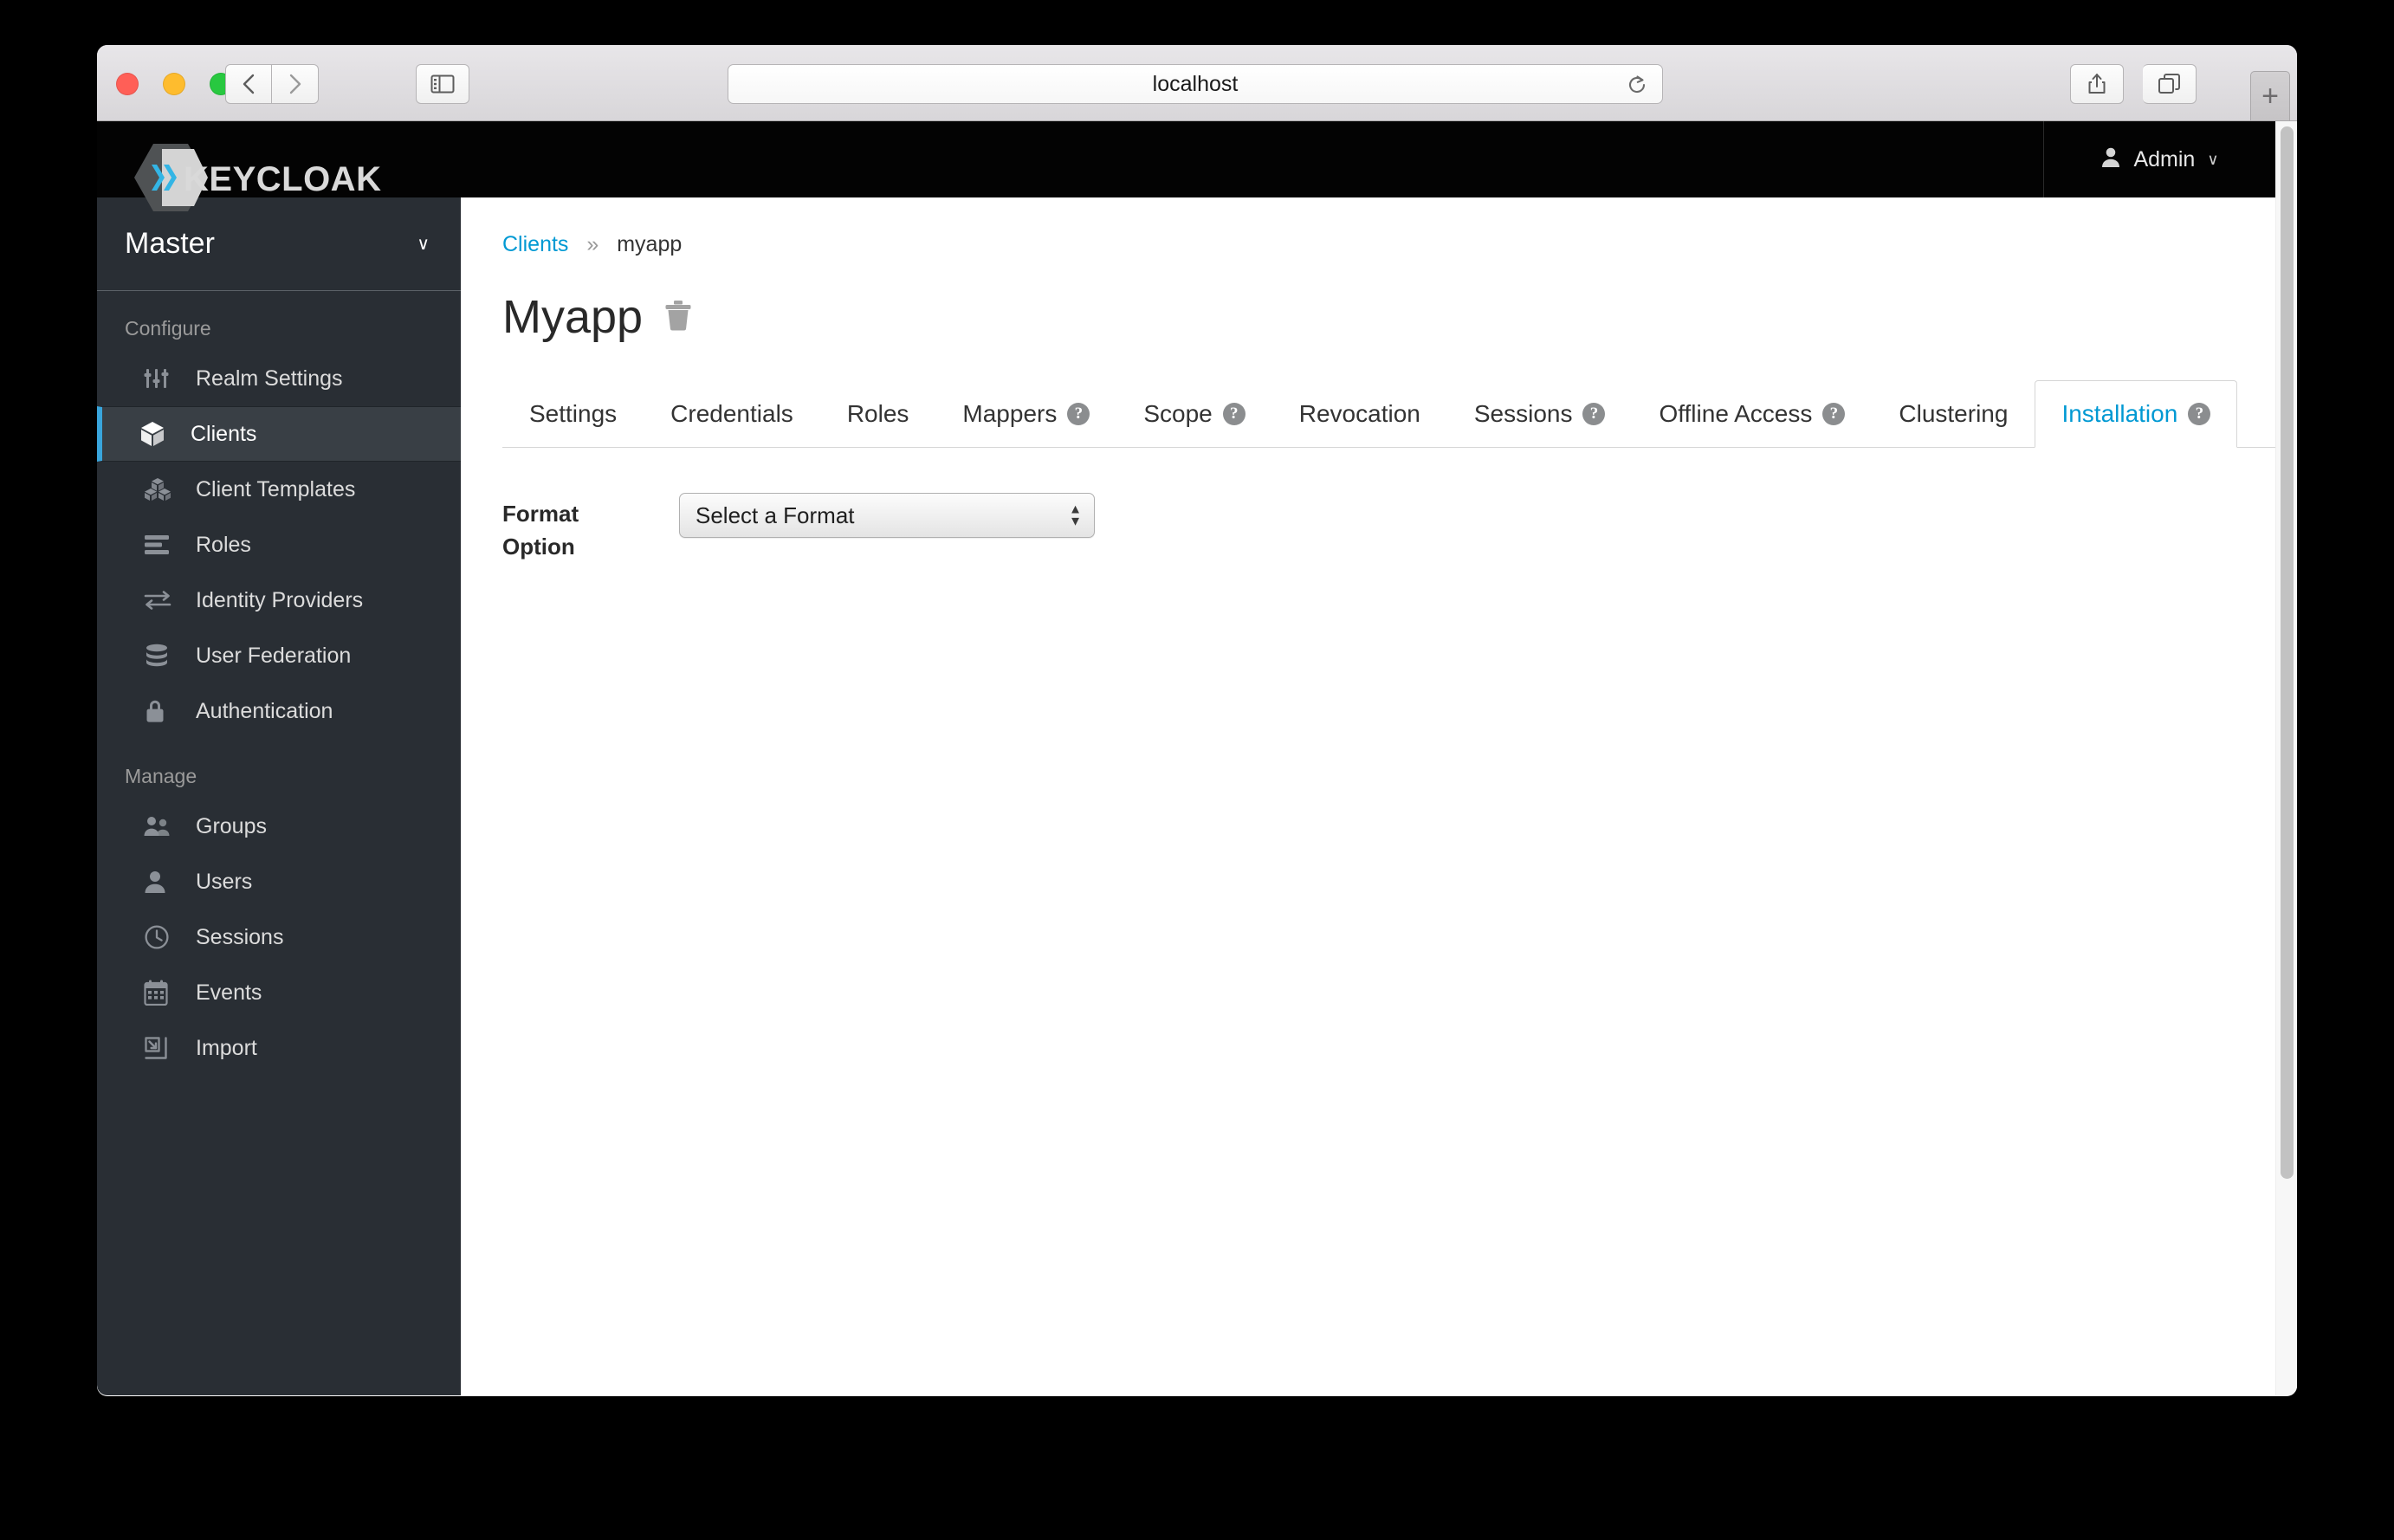 This screenshot has height=1540, width=2394. I want to click on sidebar-item-authentication: Authentication, so click(279, 711).